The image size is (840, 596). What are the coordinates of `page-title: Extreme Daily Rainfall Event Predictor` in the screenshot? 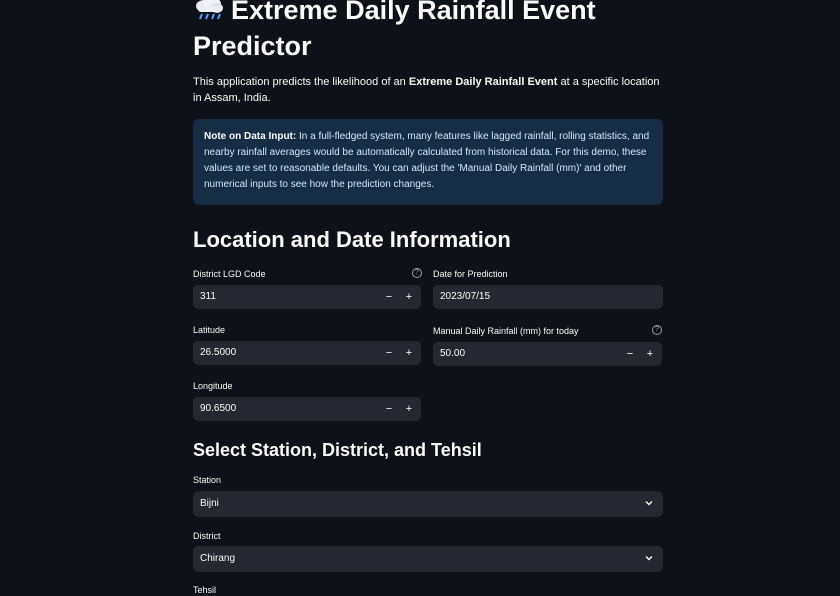 It's located at (428, 32).